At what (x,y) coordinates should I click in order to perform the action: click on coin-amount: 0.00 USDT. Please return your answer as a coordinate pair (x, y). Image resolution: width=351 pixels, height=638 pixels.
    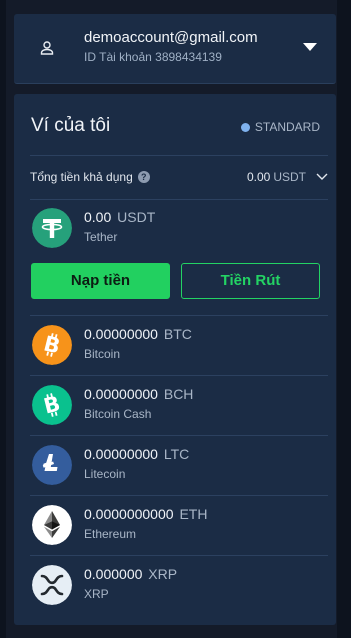
    Looking at the image, I should click on (119, 217).